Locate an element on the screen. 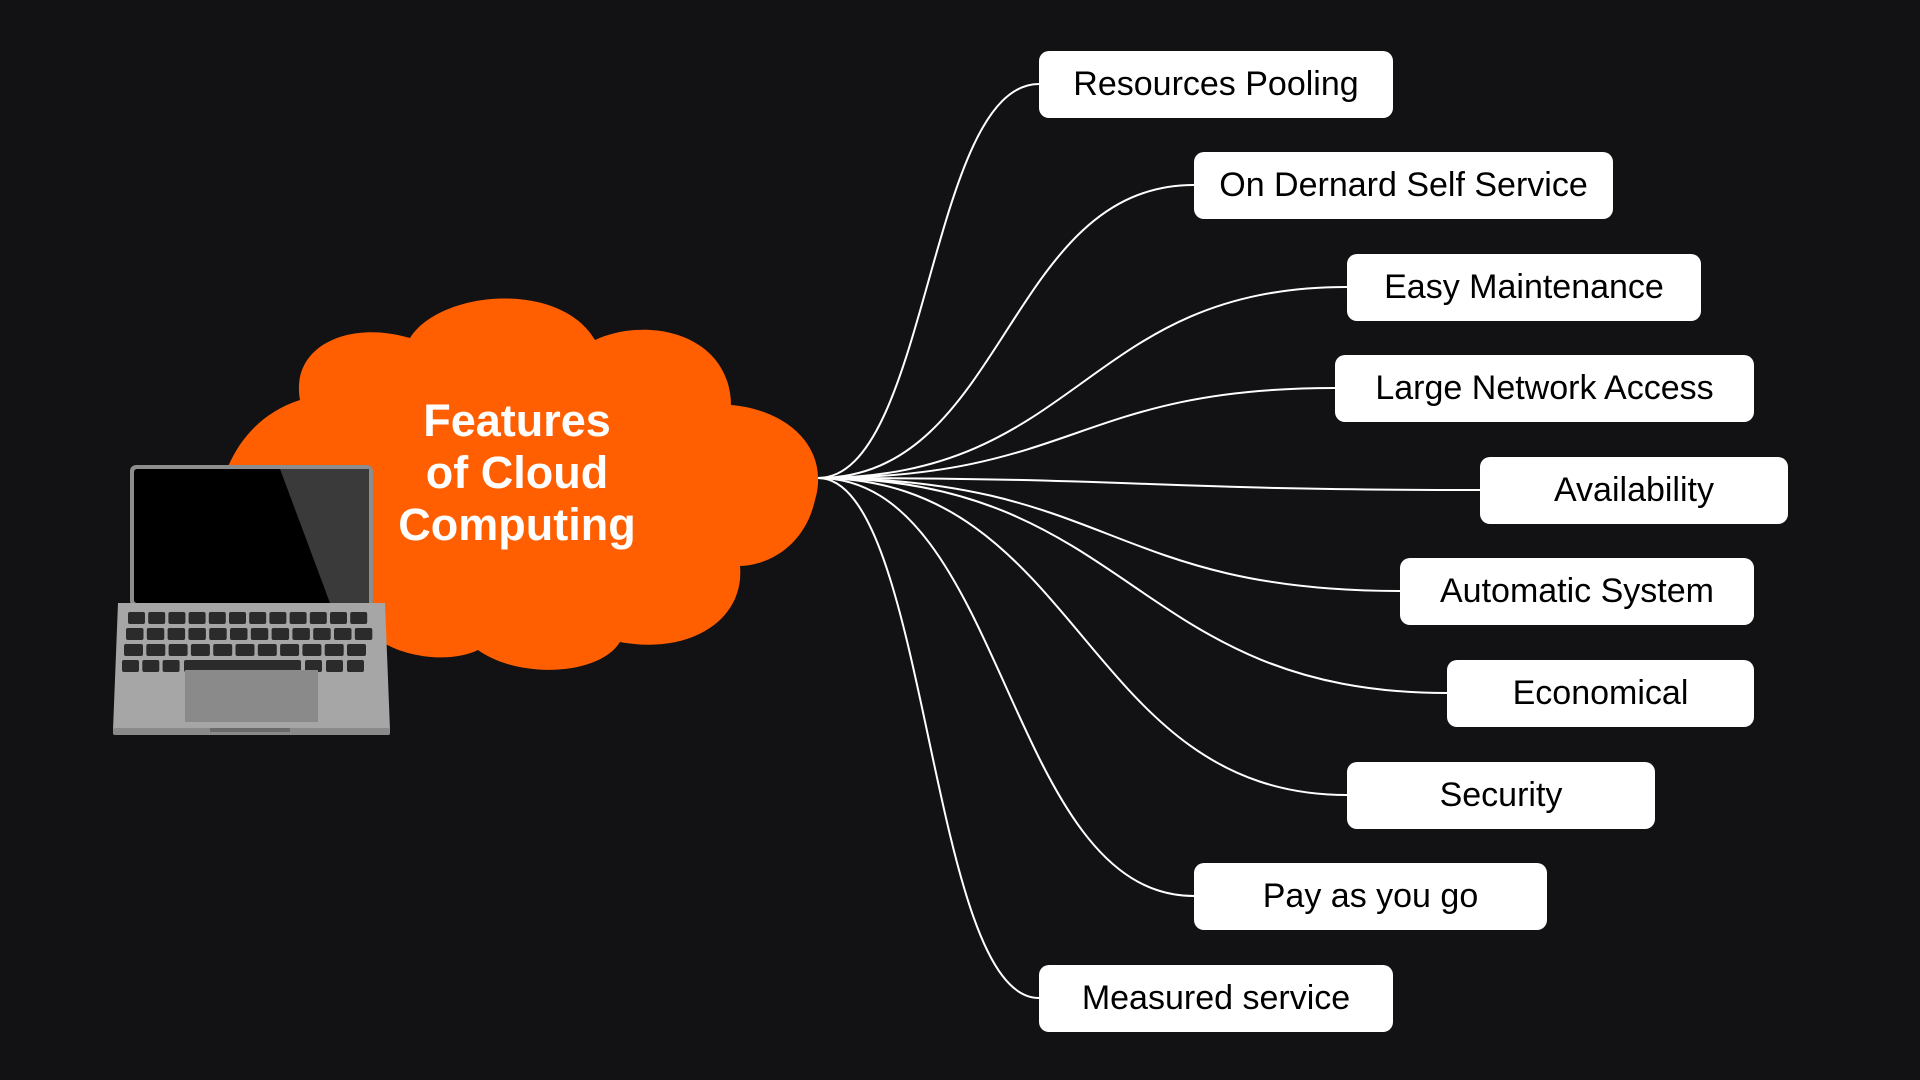 The width and height of the screenshot is (1920, 1080). laptop-icon is located at coordinates (251, 600).